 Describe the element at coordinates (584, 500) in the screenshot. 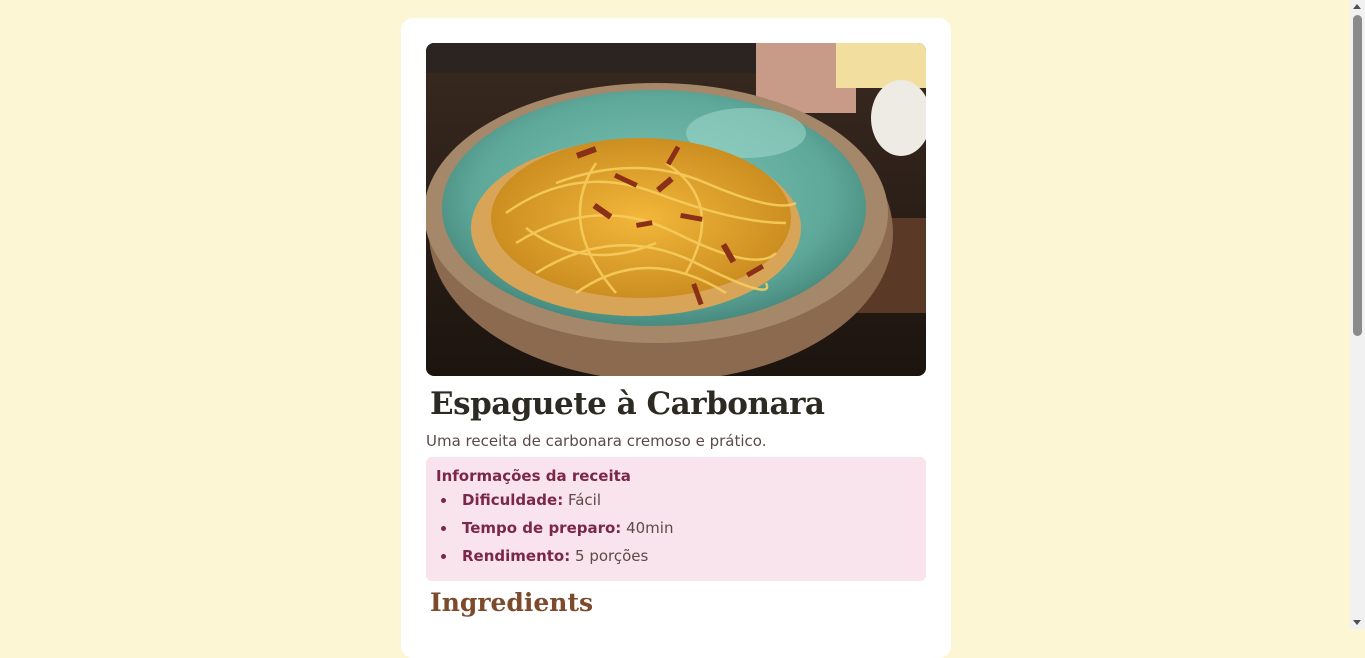

I see `info-value: Fácil` at that location.